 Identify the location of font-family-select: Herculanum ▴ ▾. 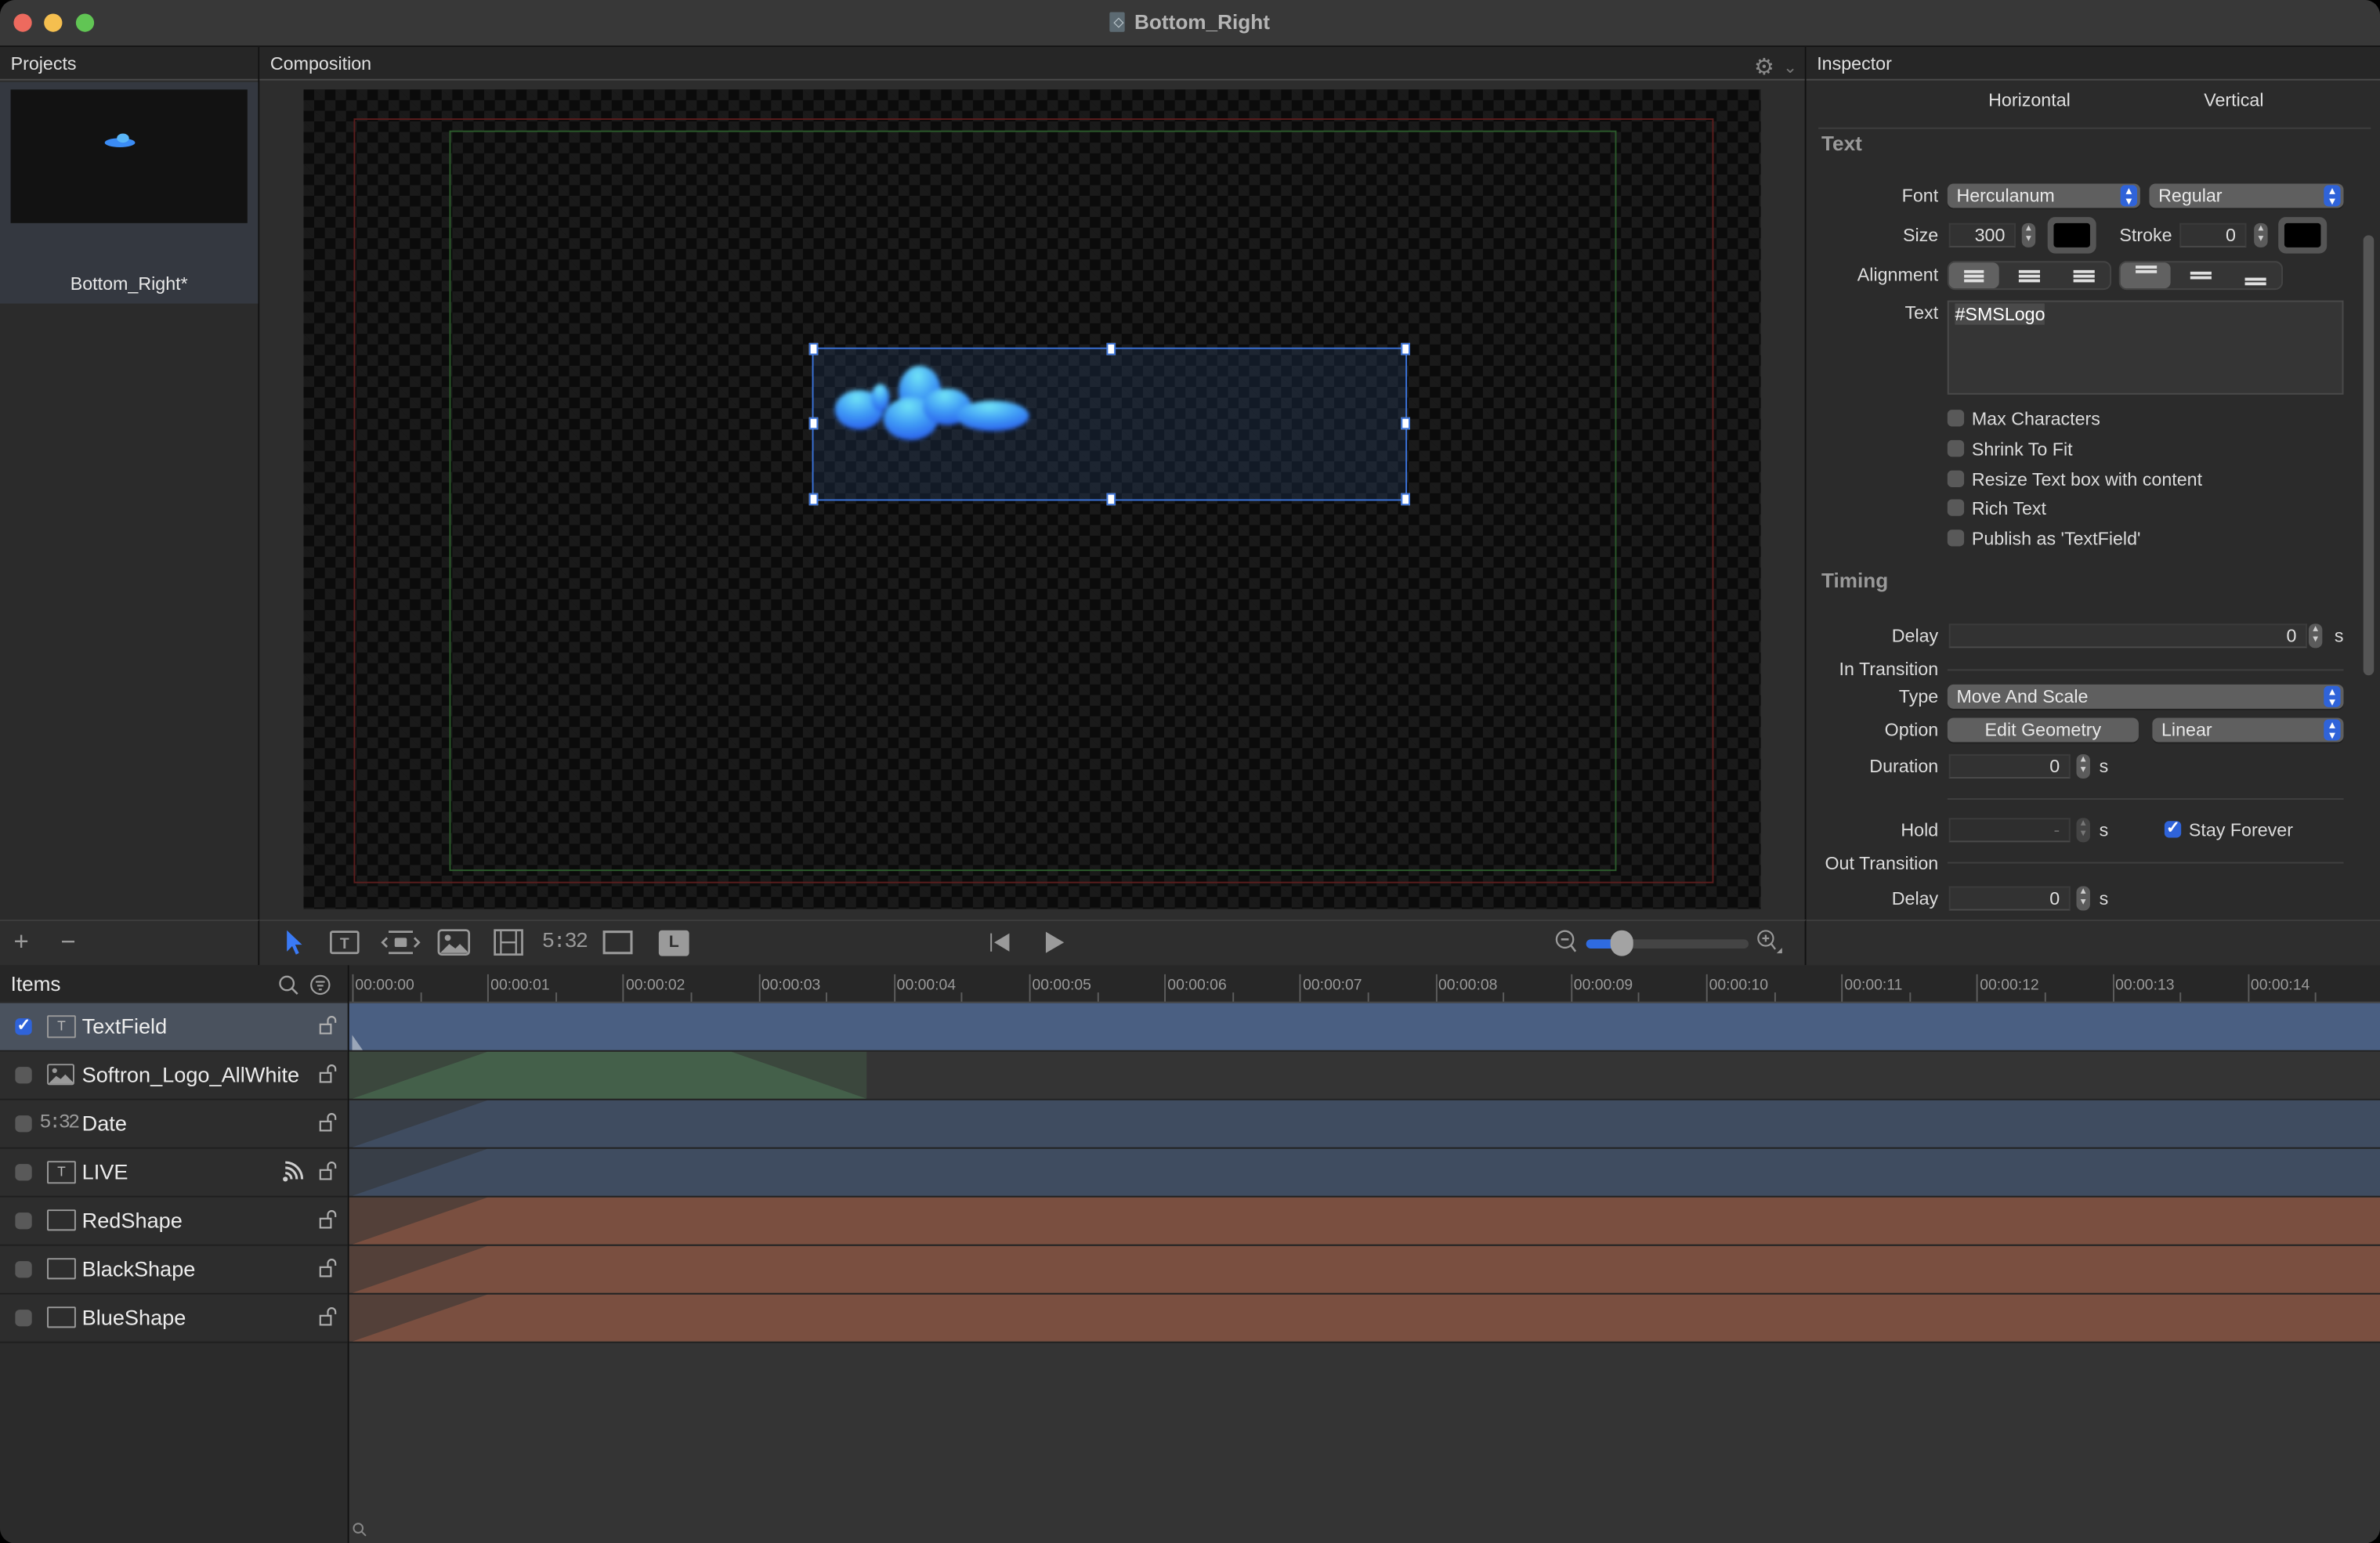
(2043, 196).